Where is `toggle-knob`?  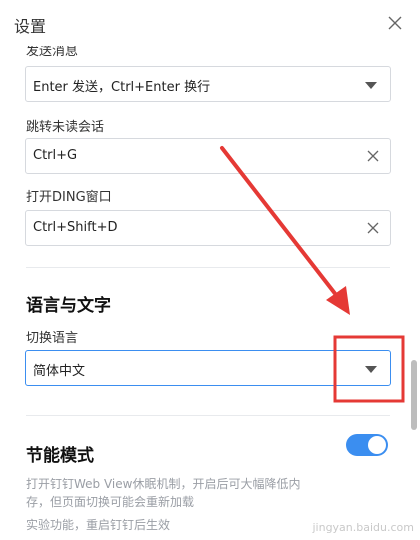
toggle-knob is located at coordinates (377, 445).